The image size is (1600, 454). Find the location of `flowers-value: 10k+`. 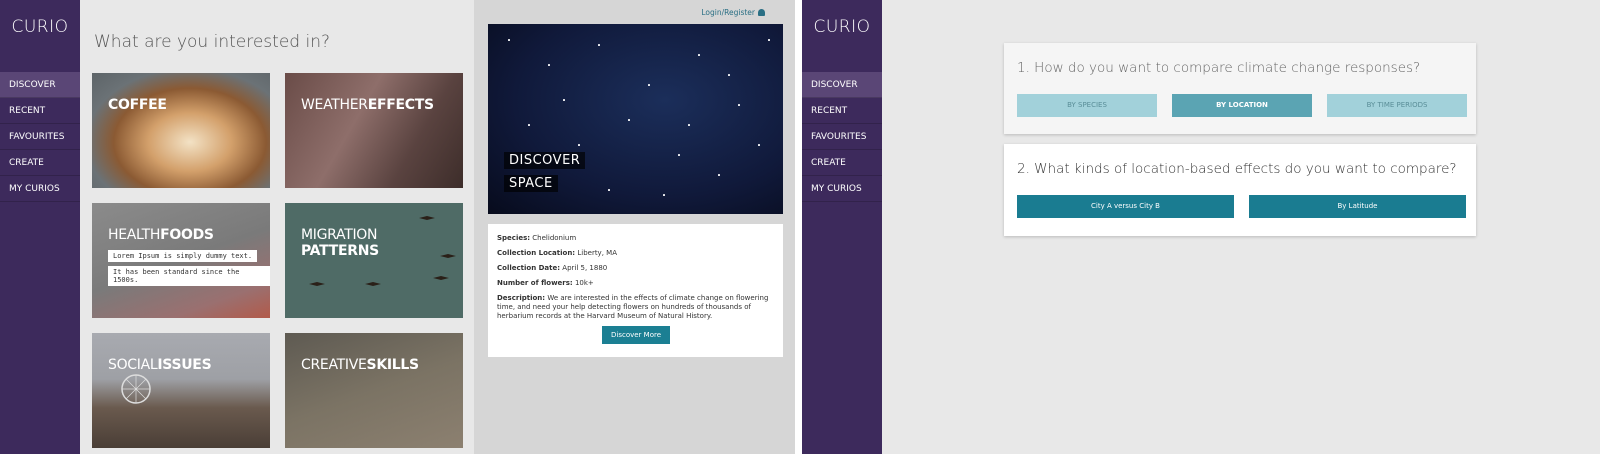

flowers-value: 10k+ is located at coordinates (584, 283).